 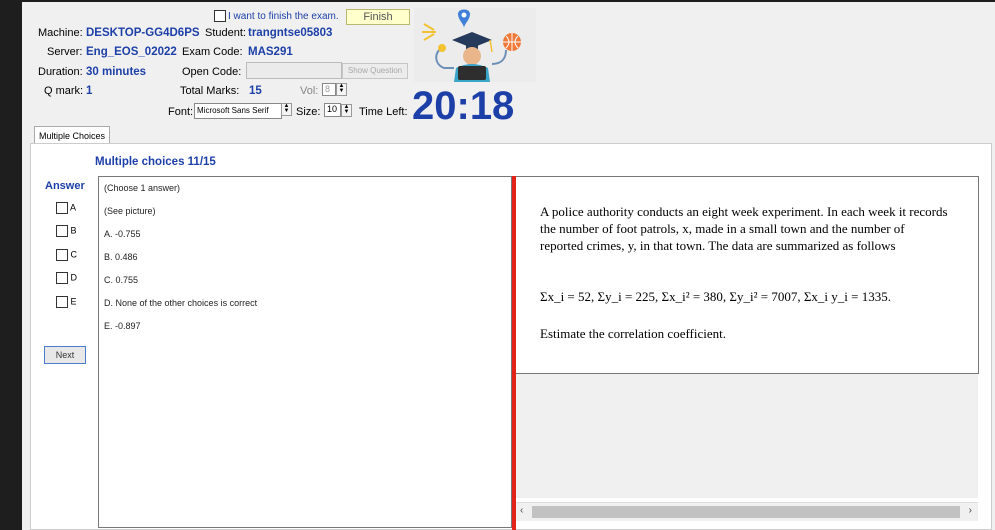 What do you see at coordinates (521, 510) in the screenshot?
I see `scroll-left-icon: ‹` at bounding box center [521, 510].